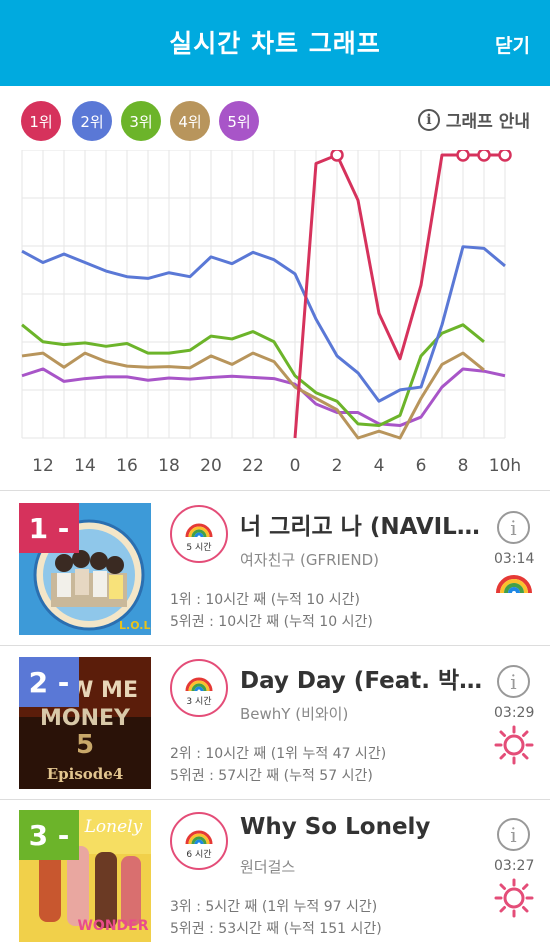 The height and width of the screenshot is (950, 550). Describe the element at coordinates (199, 702) in the screenshot. I see `hours-label: 3 시간` at that location.